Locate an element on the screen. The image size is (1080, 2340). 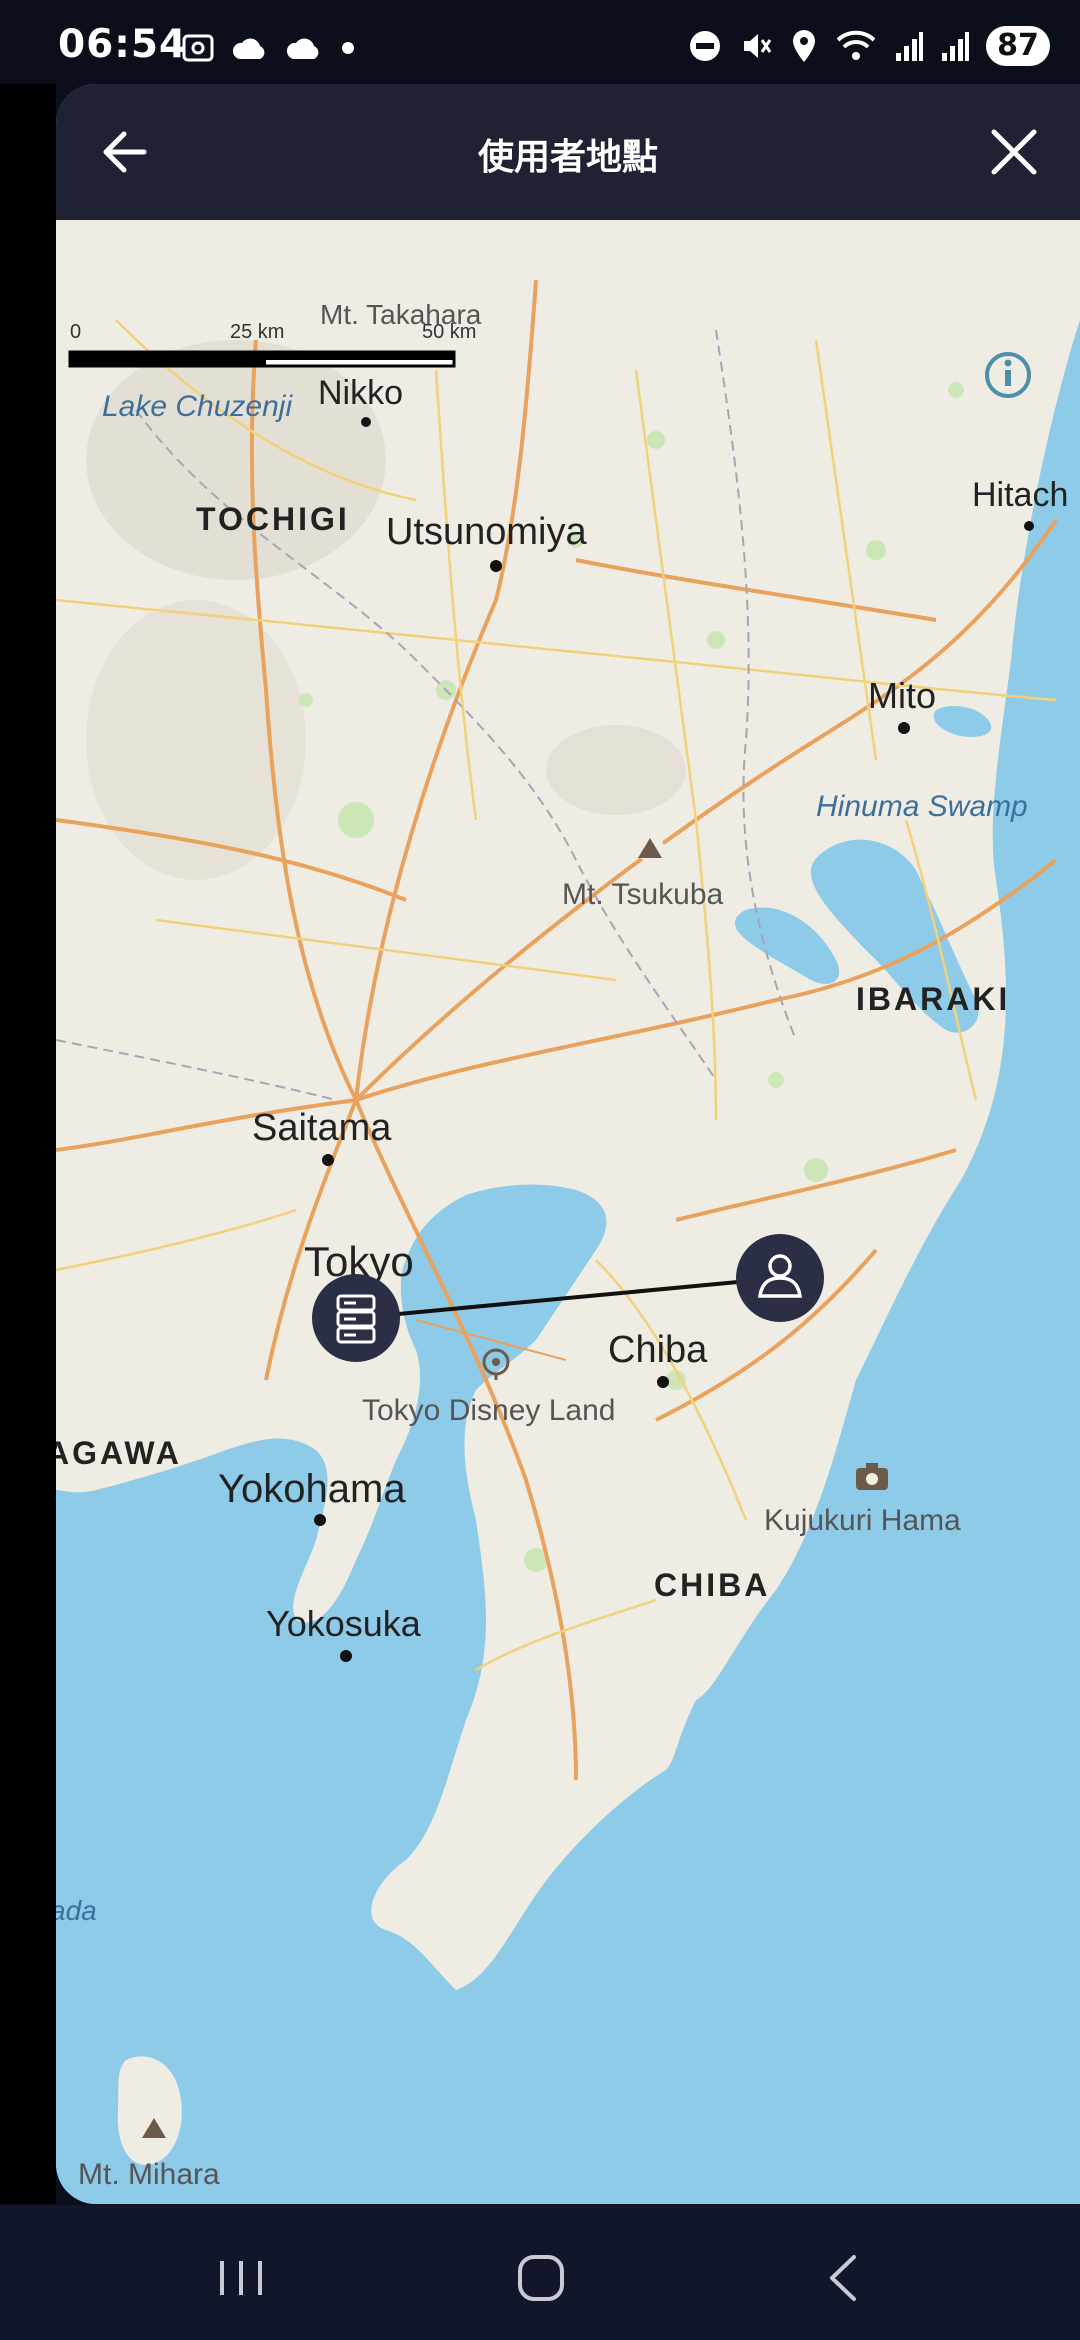
city-label-mito: Mito is located at coordinates (902, 695).